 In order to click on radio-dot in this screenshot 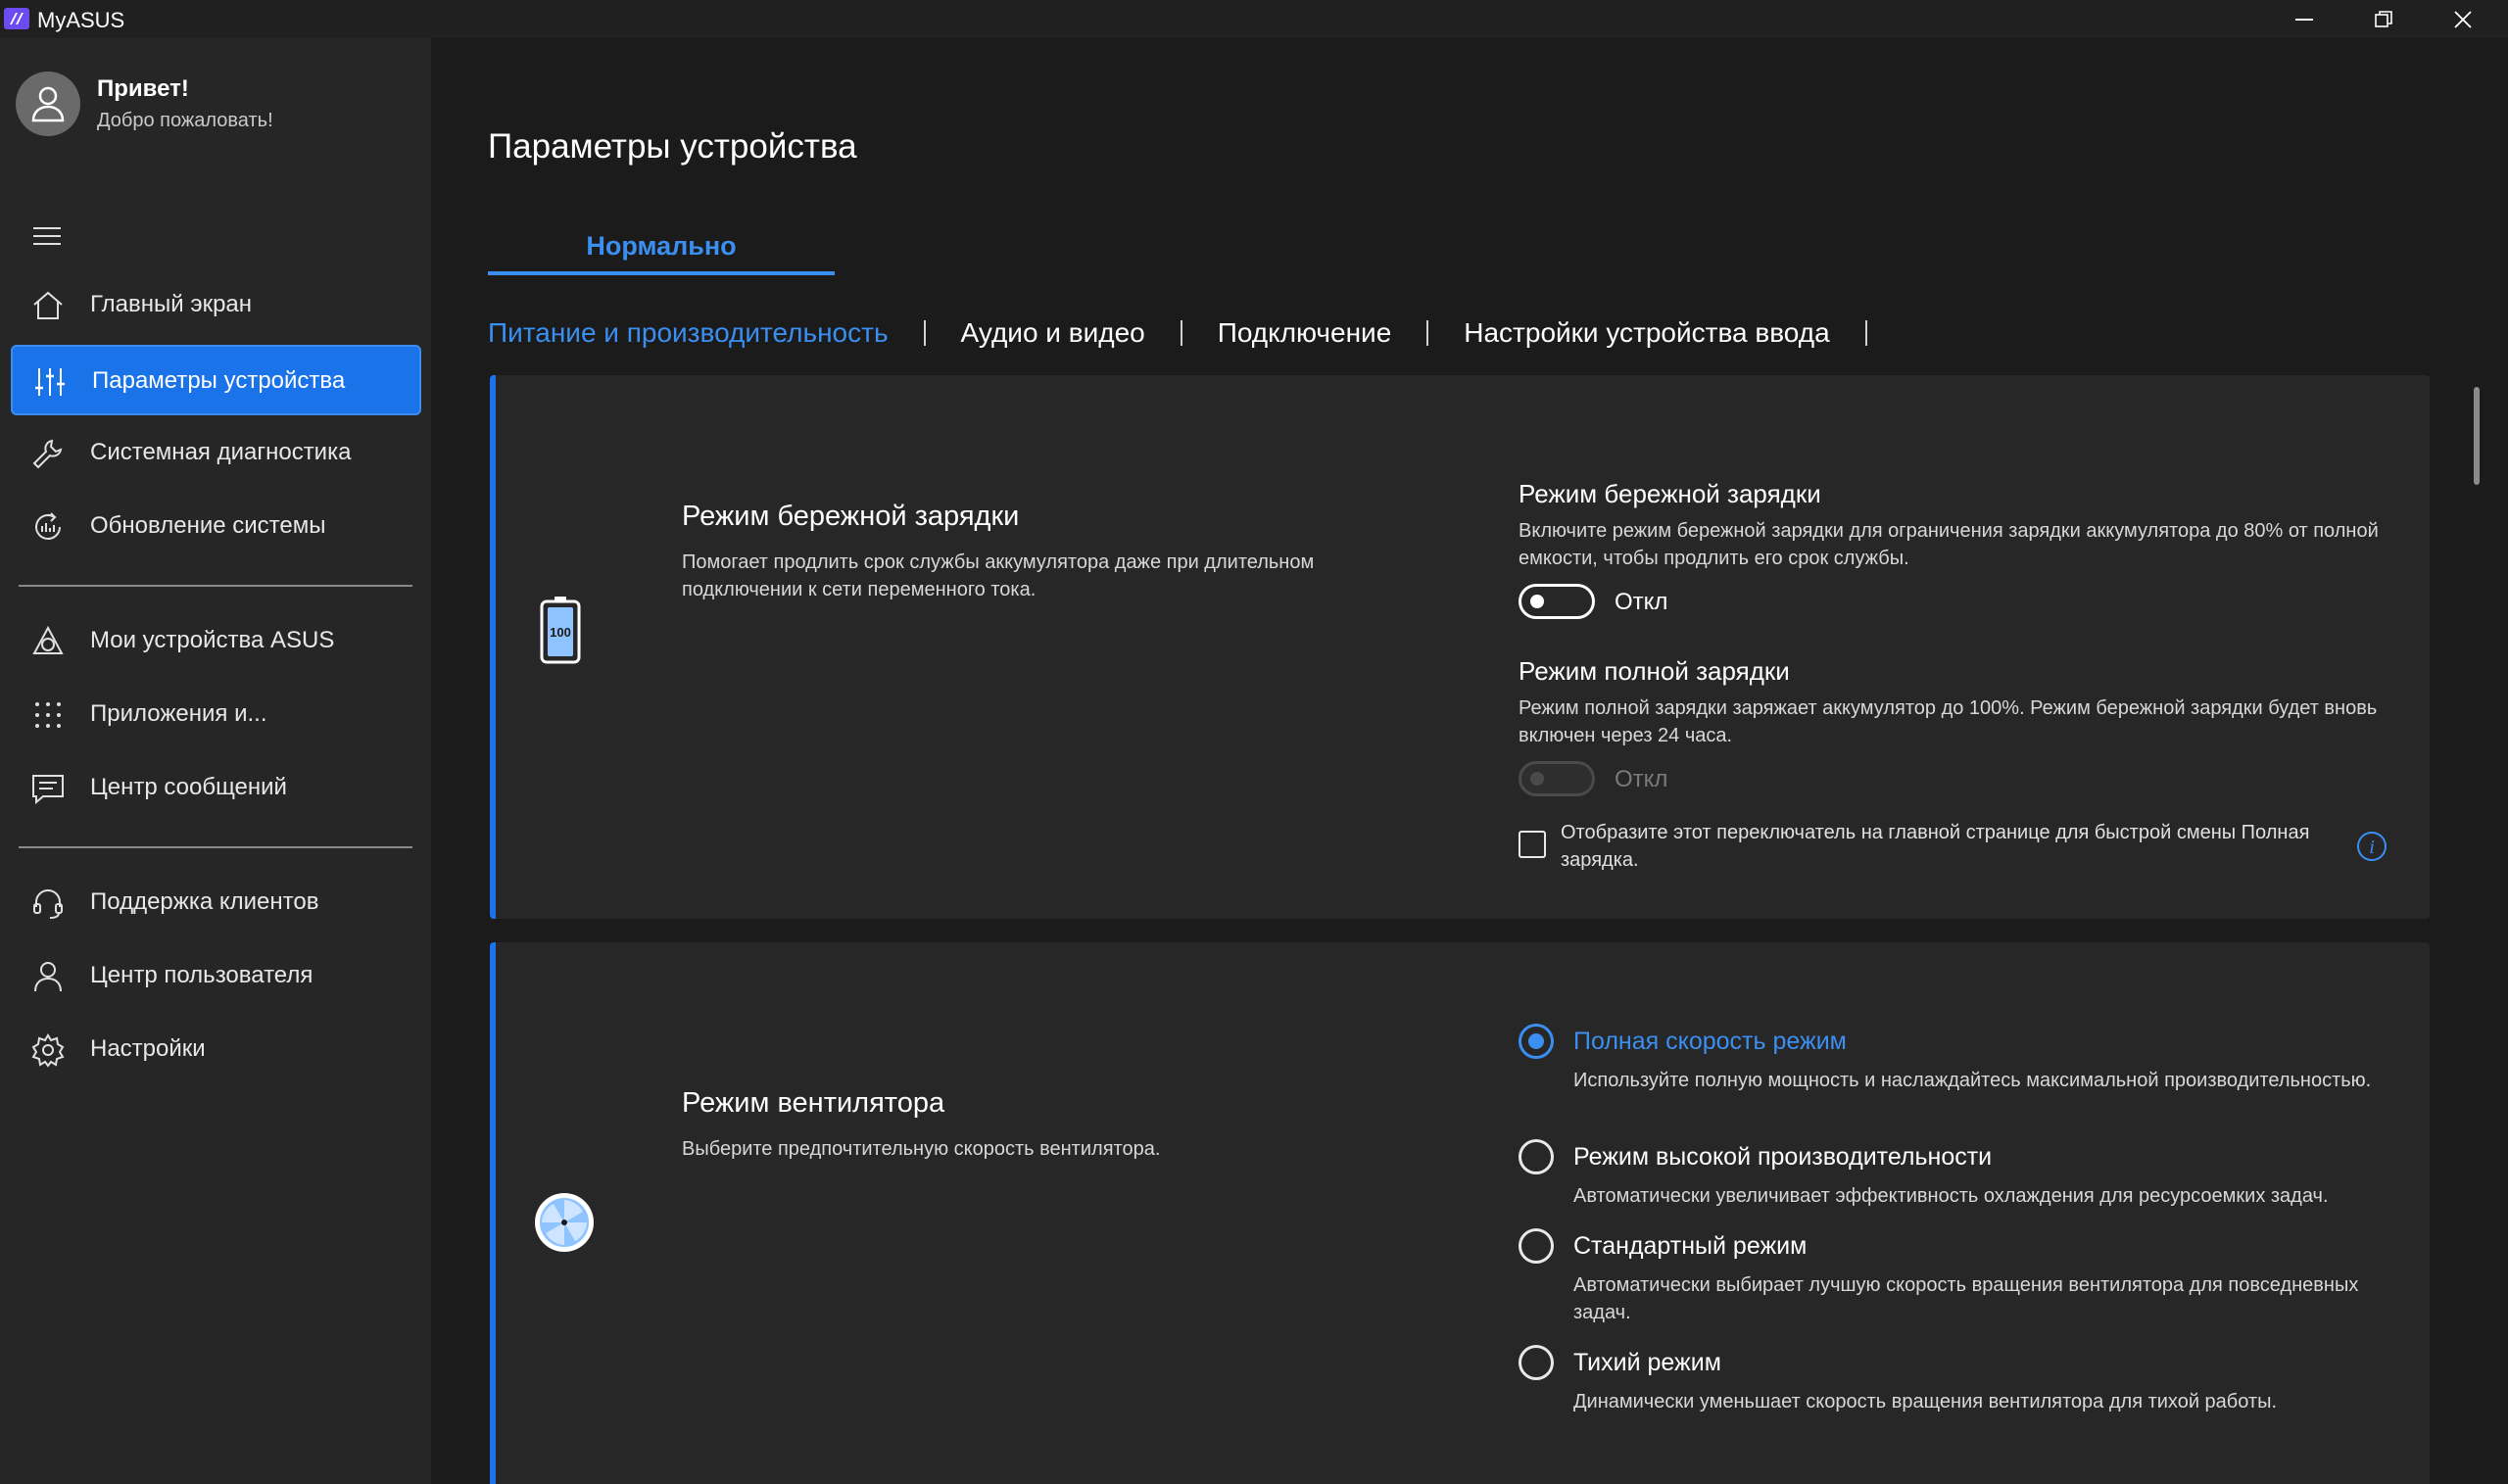, I will do `click(1536, 1041)`.